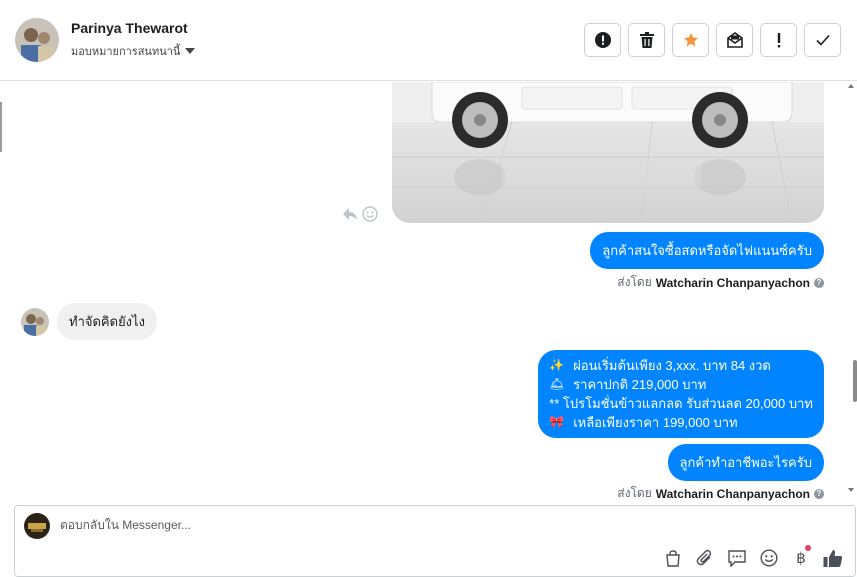  Describe the element at coordinates (428, 40) in the screenshot. I see `conversation-header: Parinya Thewarot มอบหมายการสนทนานี้` at that location.